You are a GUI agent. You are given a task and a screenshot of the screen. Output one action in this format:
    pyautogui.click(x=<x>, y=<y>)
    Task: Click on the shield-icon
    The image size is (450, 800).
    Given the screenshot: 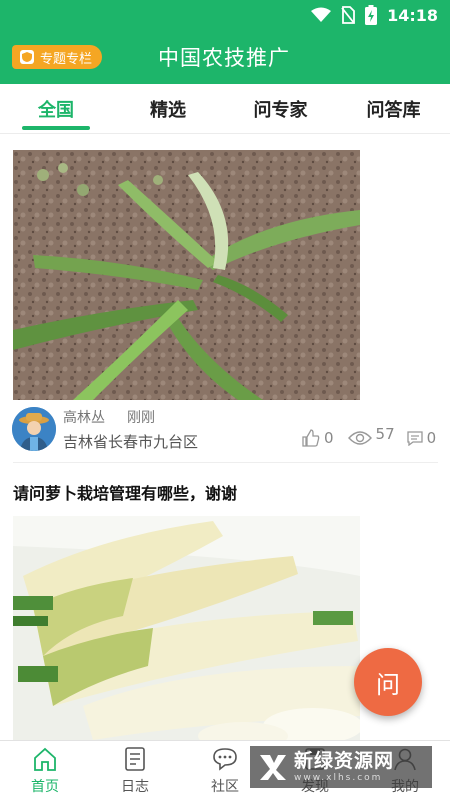 What is the action you would take?
    pyautogui.click(x=27, y=57)
    